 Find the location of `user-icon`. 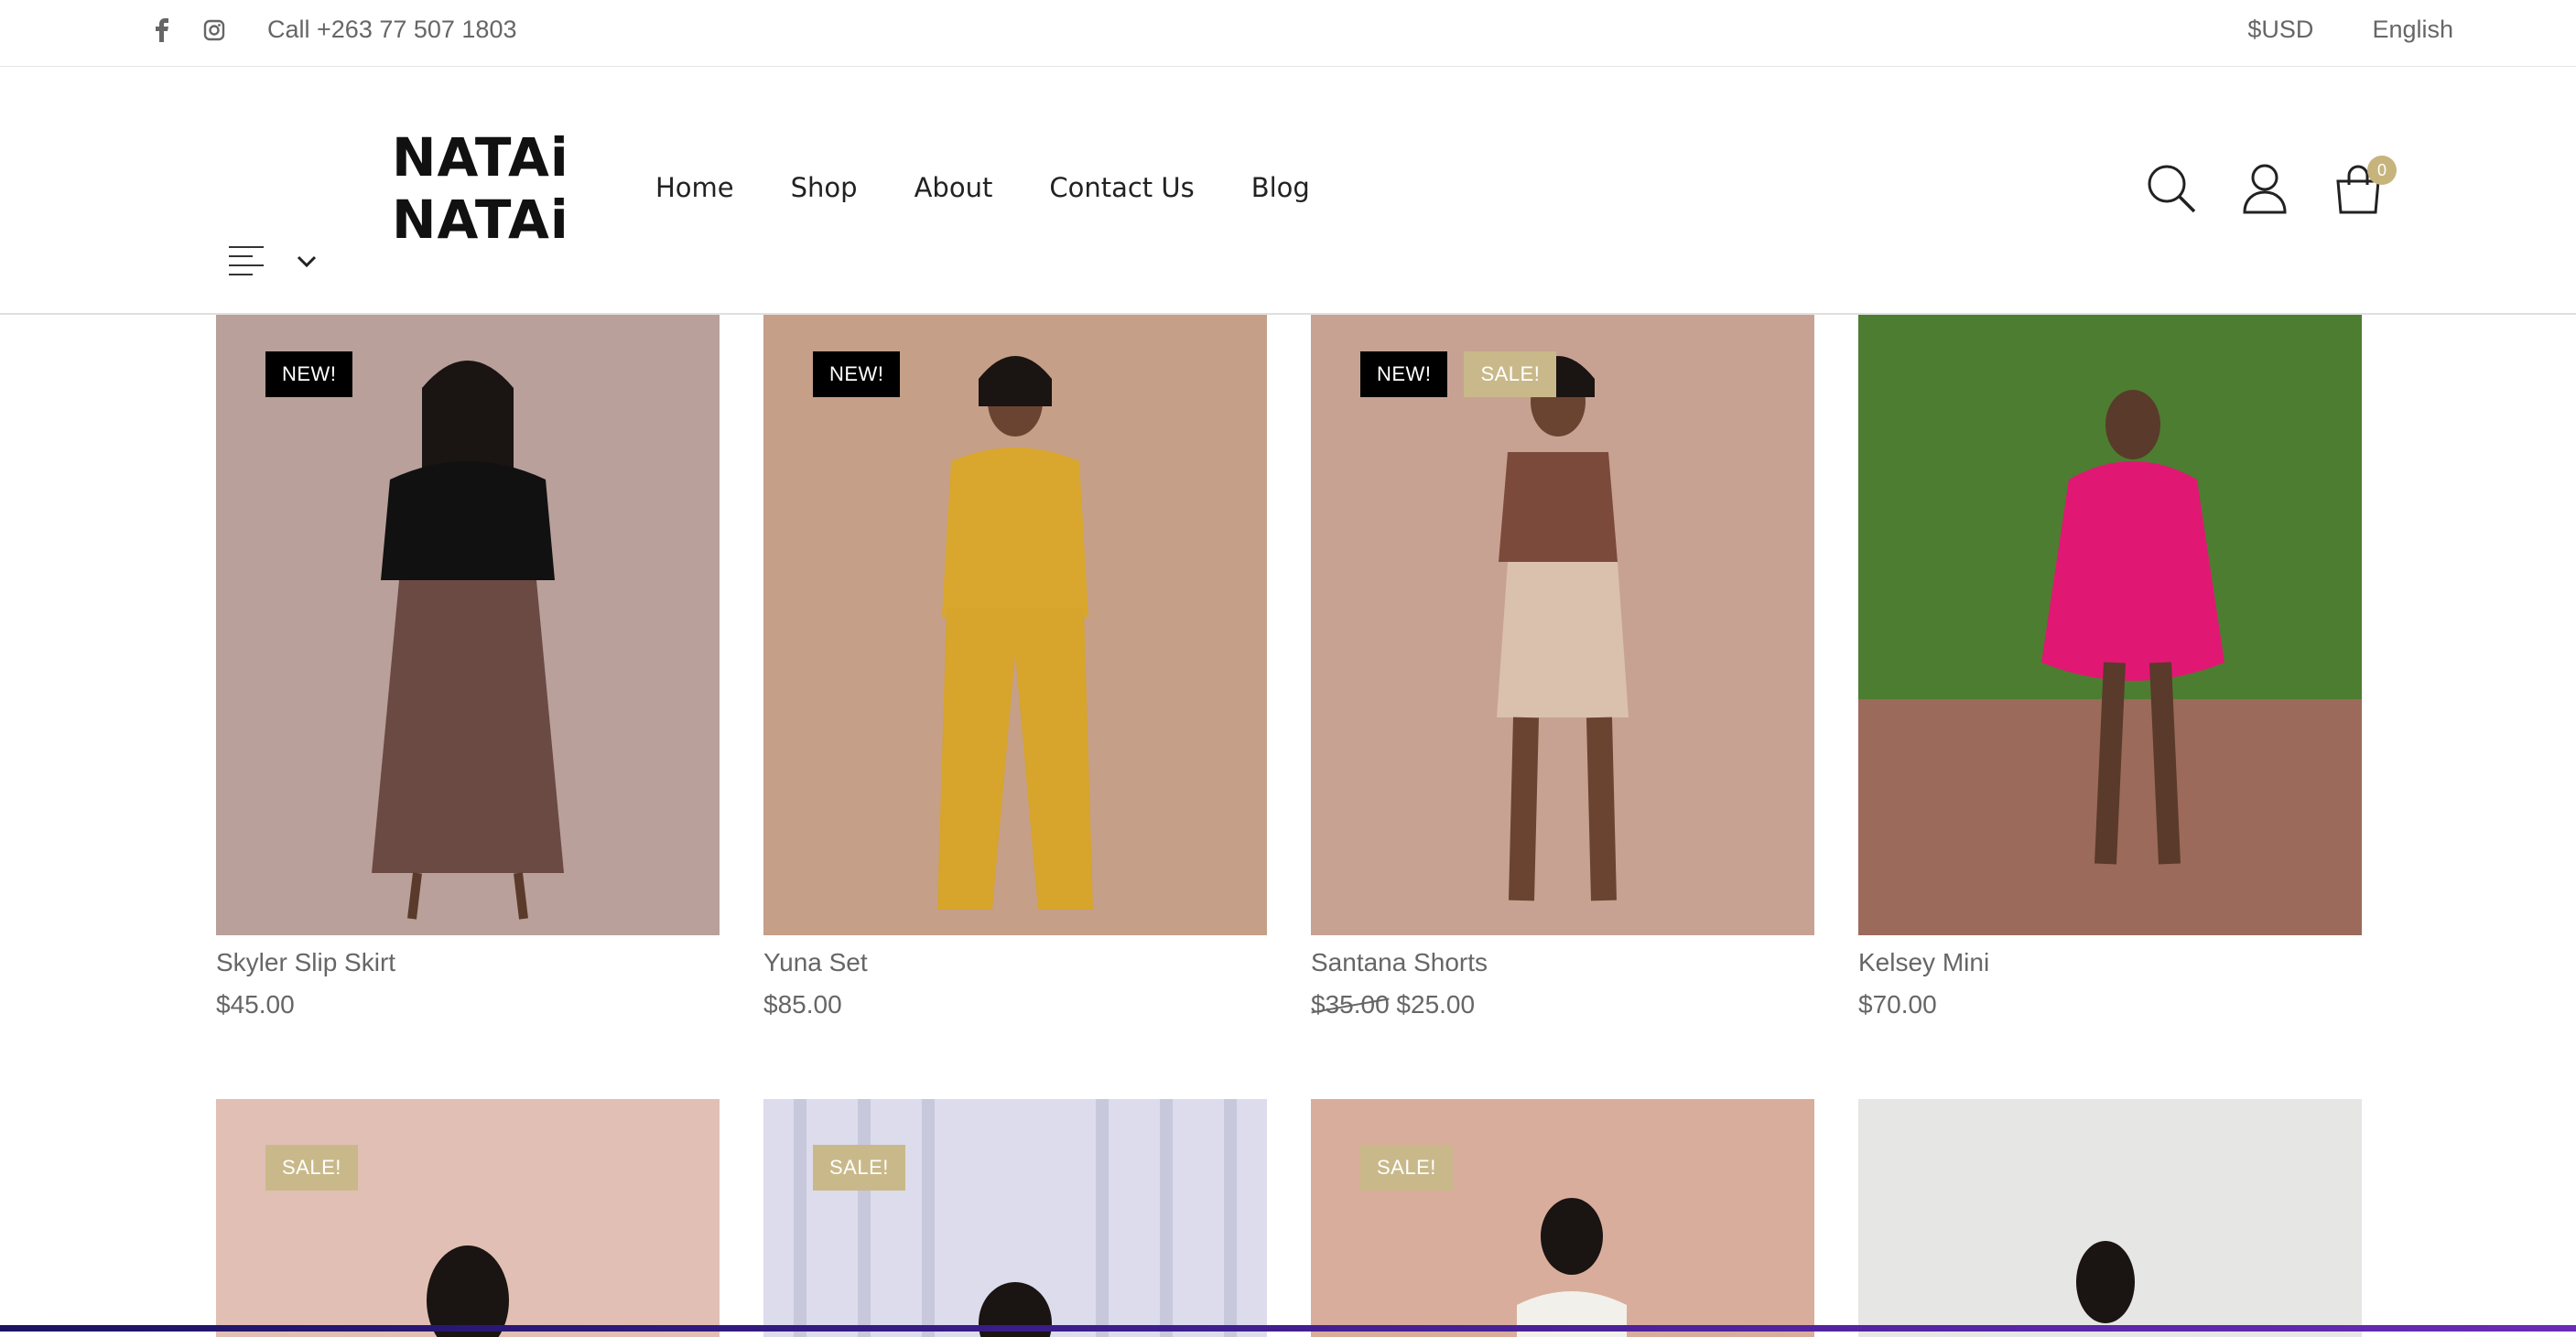

user-icon is located at coordinates (2265, 189).